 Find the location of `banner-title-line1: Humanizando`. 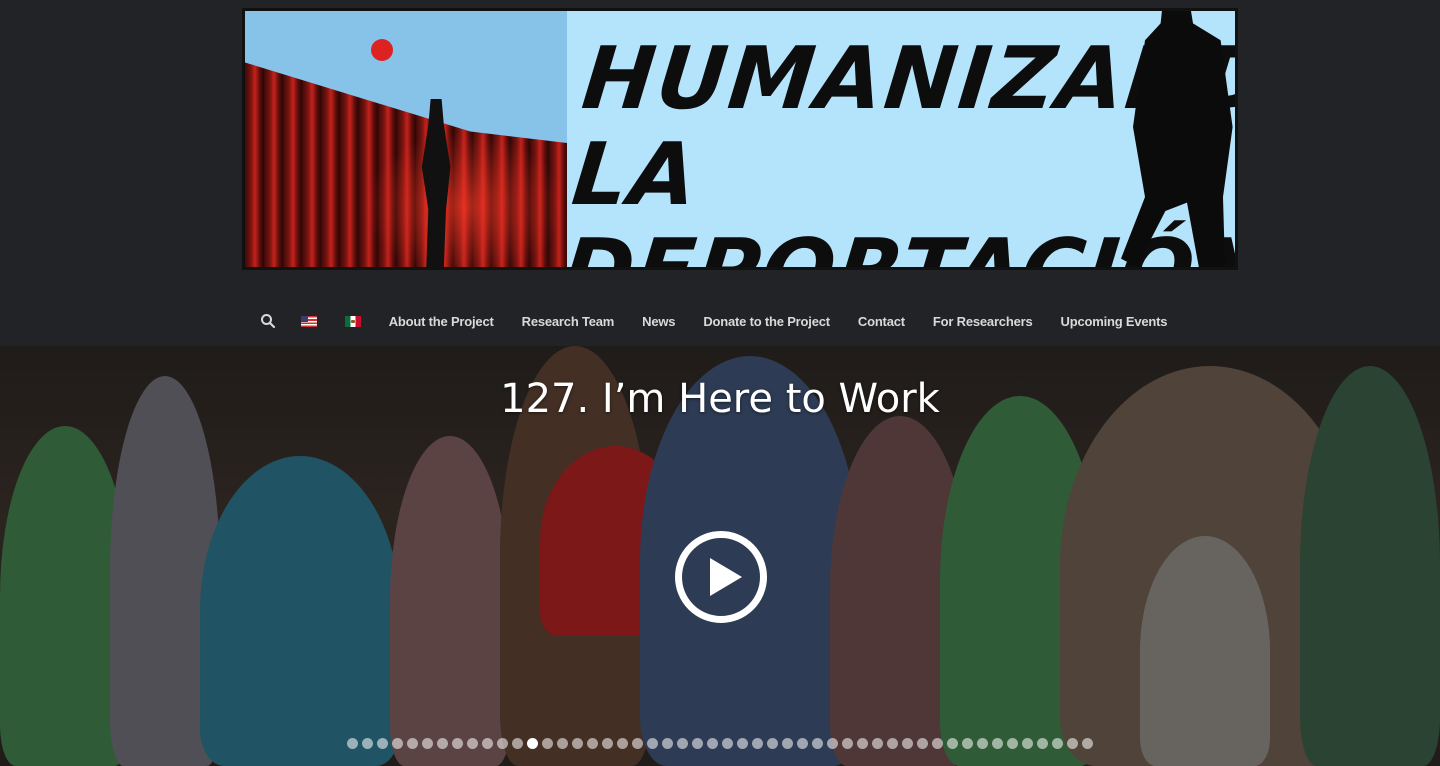

banner-title-line1: Humanizando is located at coordinates (907, 79).